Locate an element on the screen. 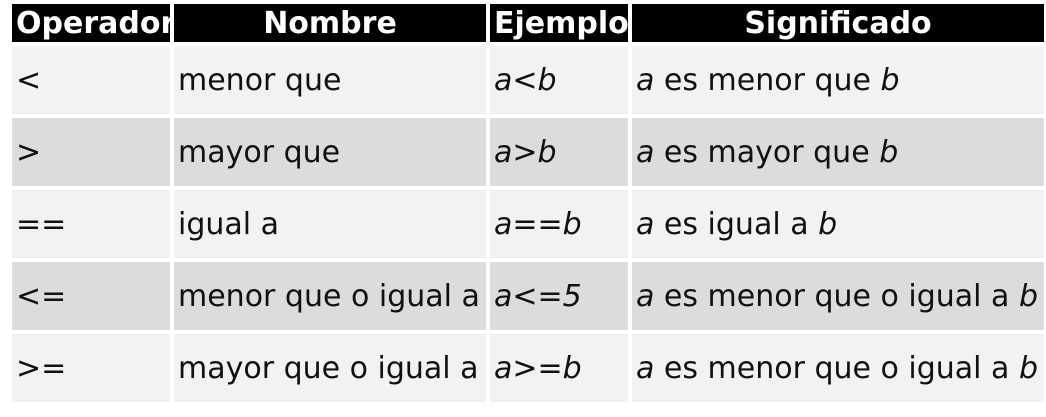  meaning-text: es menor que is located at coordinates (767, 80).